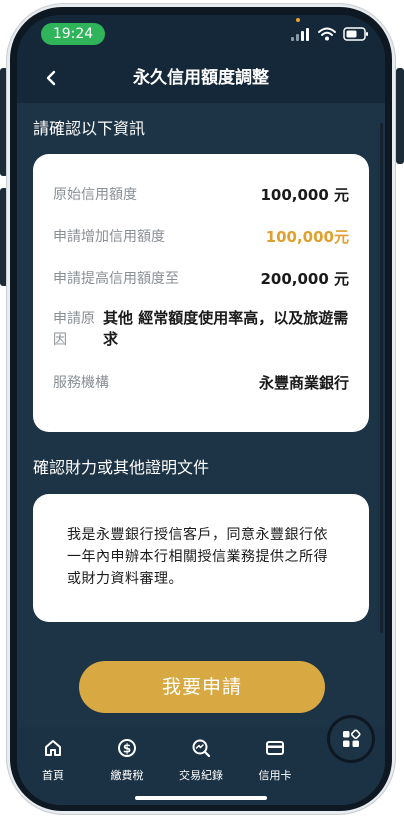 This screenshot has width=404, height=820. What do you see at coordinates (356, 35) in the screenshot?
I see `battery-icon` at bounding box center [356, 35].